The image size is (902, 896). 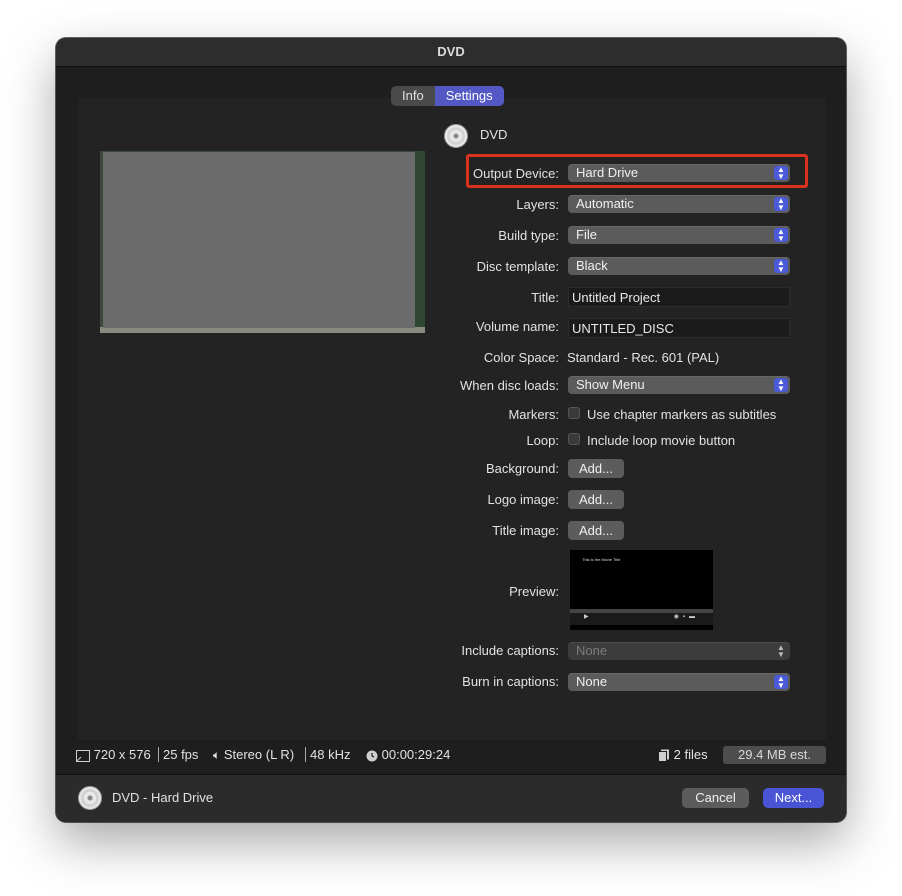 I want to click on status-files: 2 files, so click(x=683, y=755).